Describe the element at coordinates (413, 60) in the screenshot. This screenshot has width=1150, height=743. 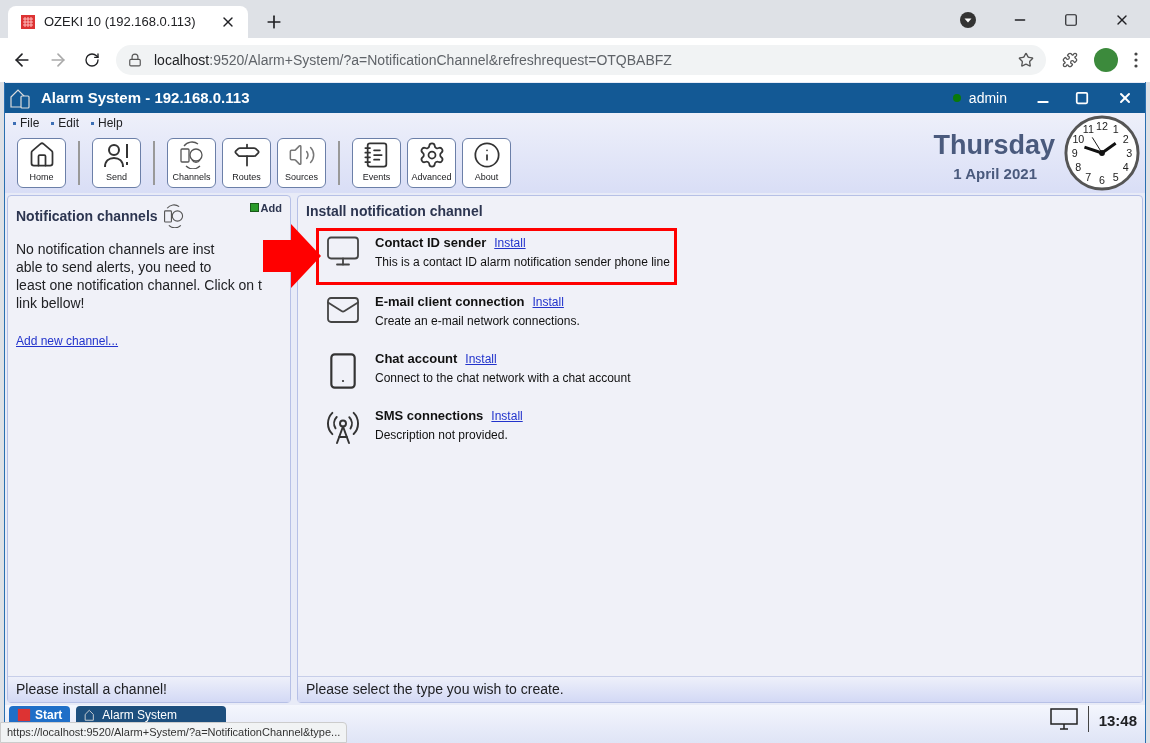
I see `url-text: localhost:9520/Alarm+System/?a=NotificationChannel&refreshrequest=OTQBABFZ` at that location.